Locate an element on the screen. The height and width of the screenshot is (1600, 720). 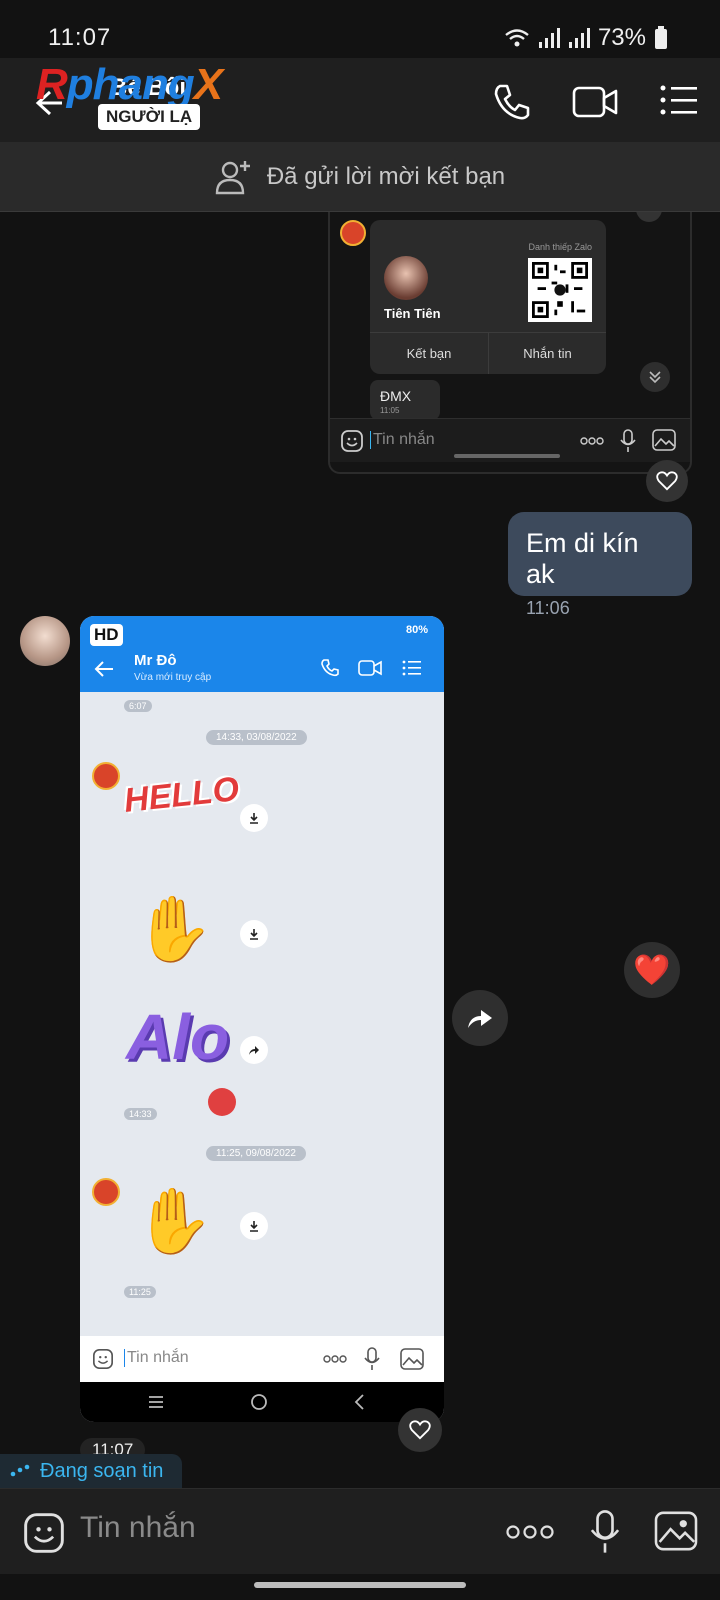
status-time: 11:07 is located at coordinates (80, 37).